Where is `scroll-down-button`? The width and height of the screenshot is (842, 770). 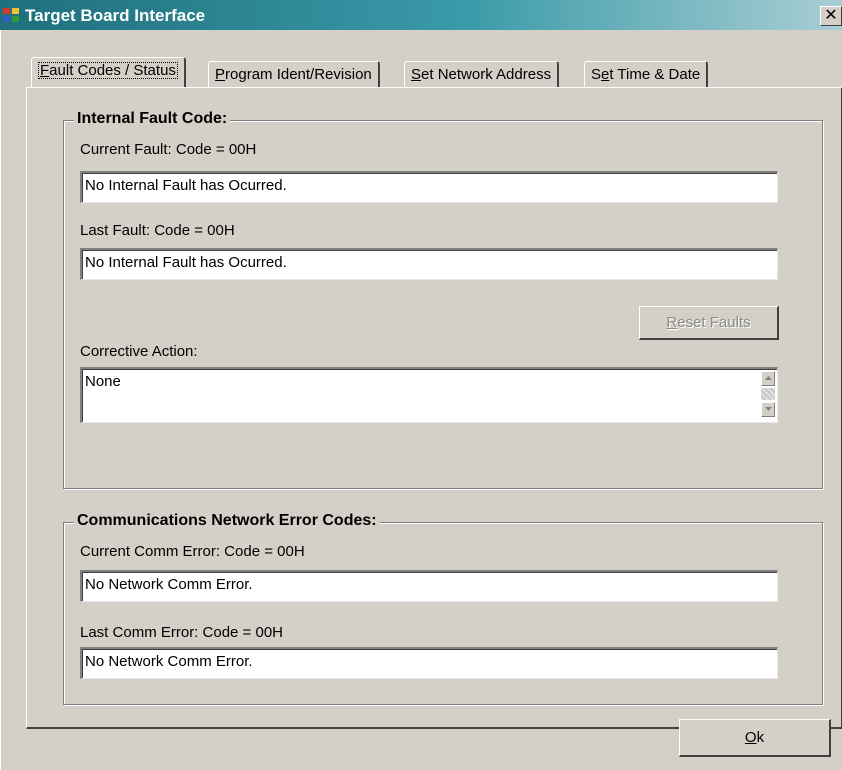
scroll-down-button is located at coordinates (768, 409).